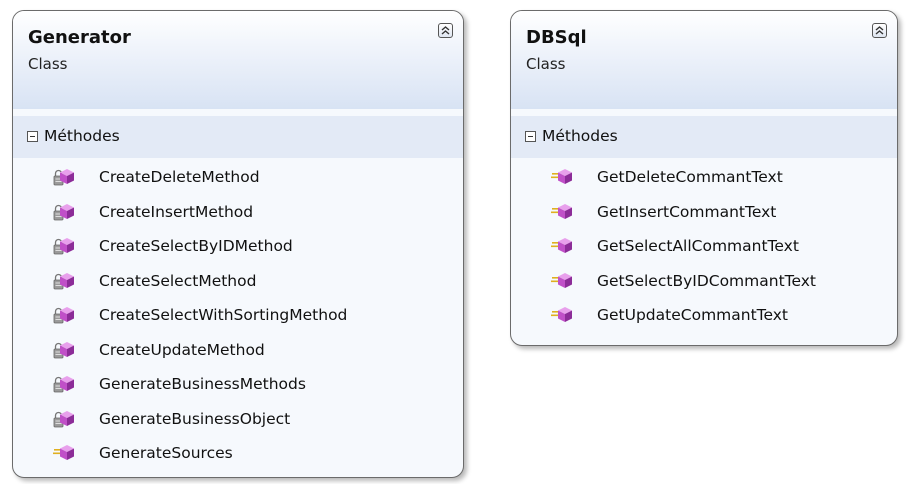  I want to click on class-header: Generator Class, so click(238, 60).